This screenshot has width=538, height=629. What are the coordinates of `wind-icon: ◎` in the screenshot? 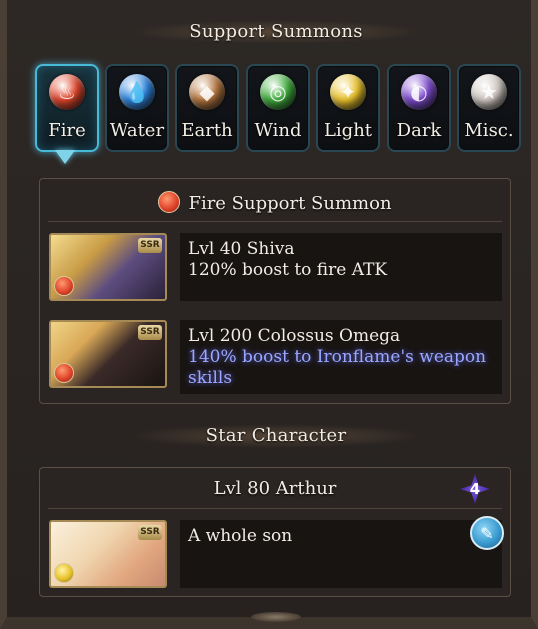 It's located at (278, 92).